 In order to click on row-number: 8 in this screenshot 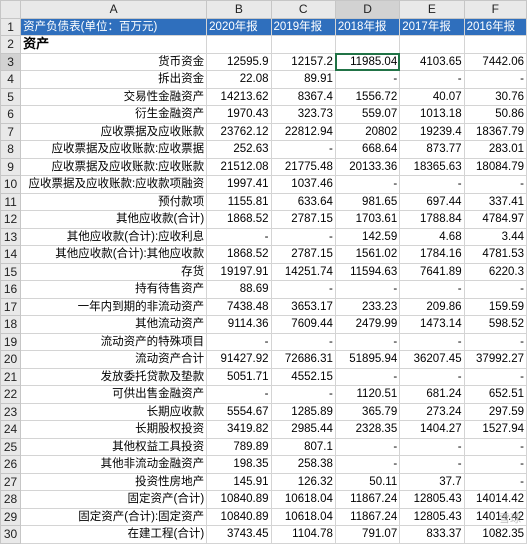, I will do `click(11, 149)`.